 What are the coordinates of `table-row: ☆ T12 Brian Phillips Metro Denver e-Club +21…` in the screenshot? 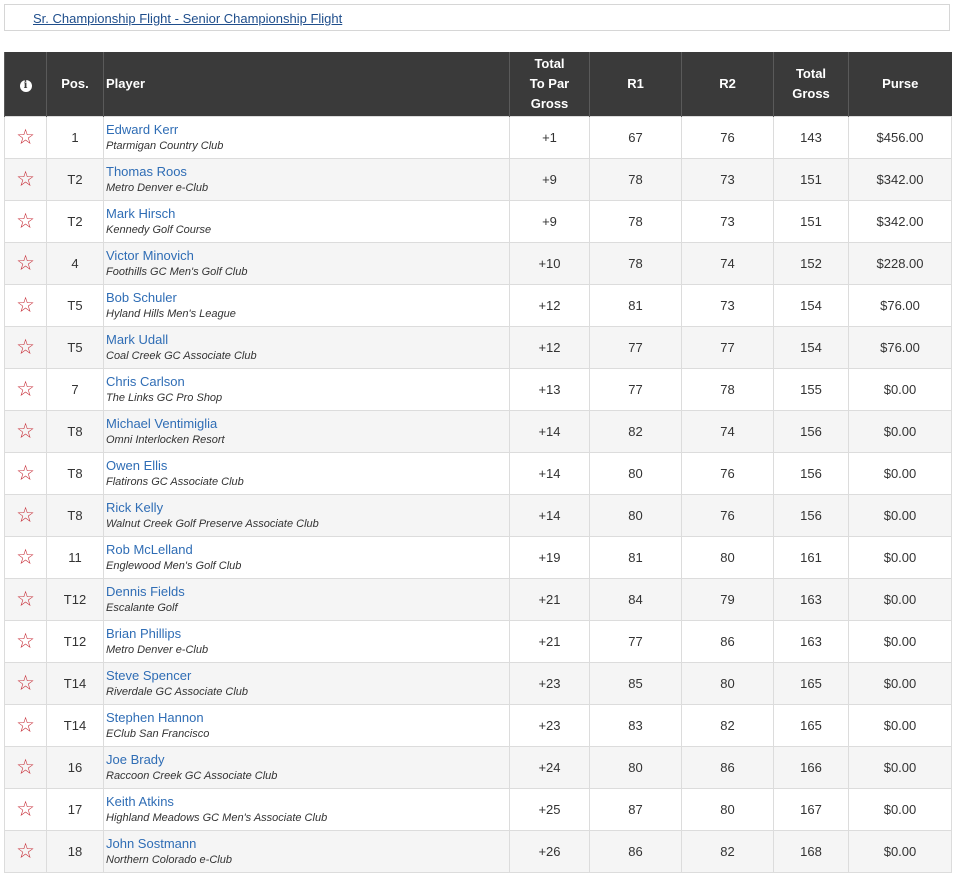 It's located at (478, 641).